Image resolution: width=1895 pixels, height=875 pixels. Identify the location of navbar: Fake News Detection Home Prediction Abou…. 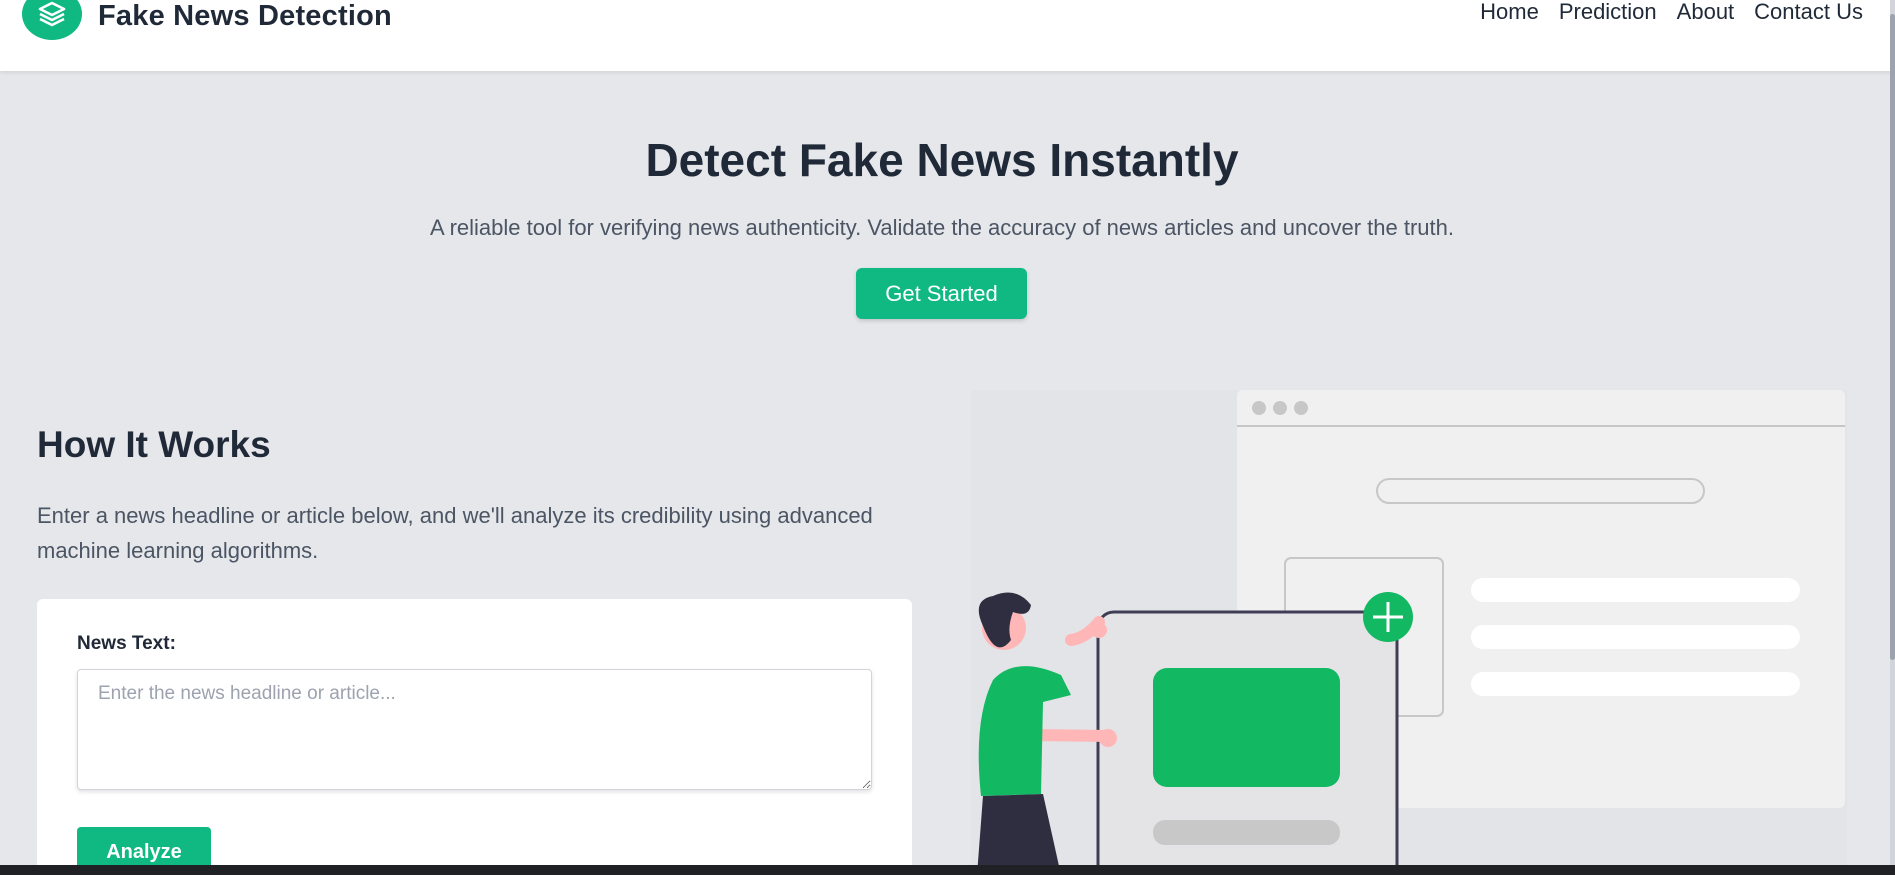
(947, 35).